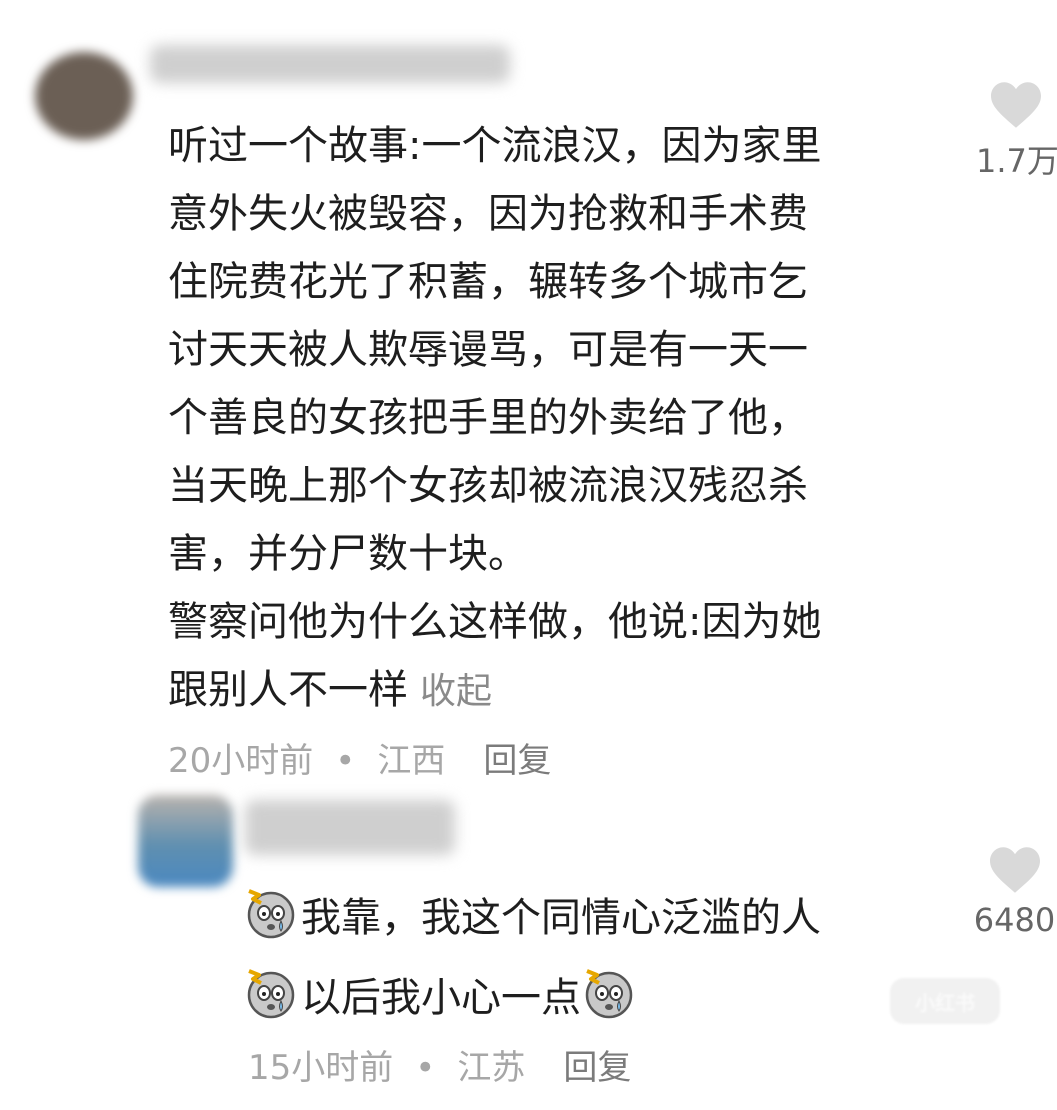  What do you see at coordinates (411, 761) in the screenshot?
I see `comment-location: 江西` at bounding box center [411, 761].